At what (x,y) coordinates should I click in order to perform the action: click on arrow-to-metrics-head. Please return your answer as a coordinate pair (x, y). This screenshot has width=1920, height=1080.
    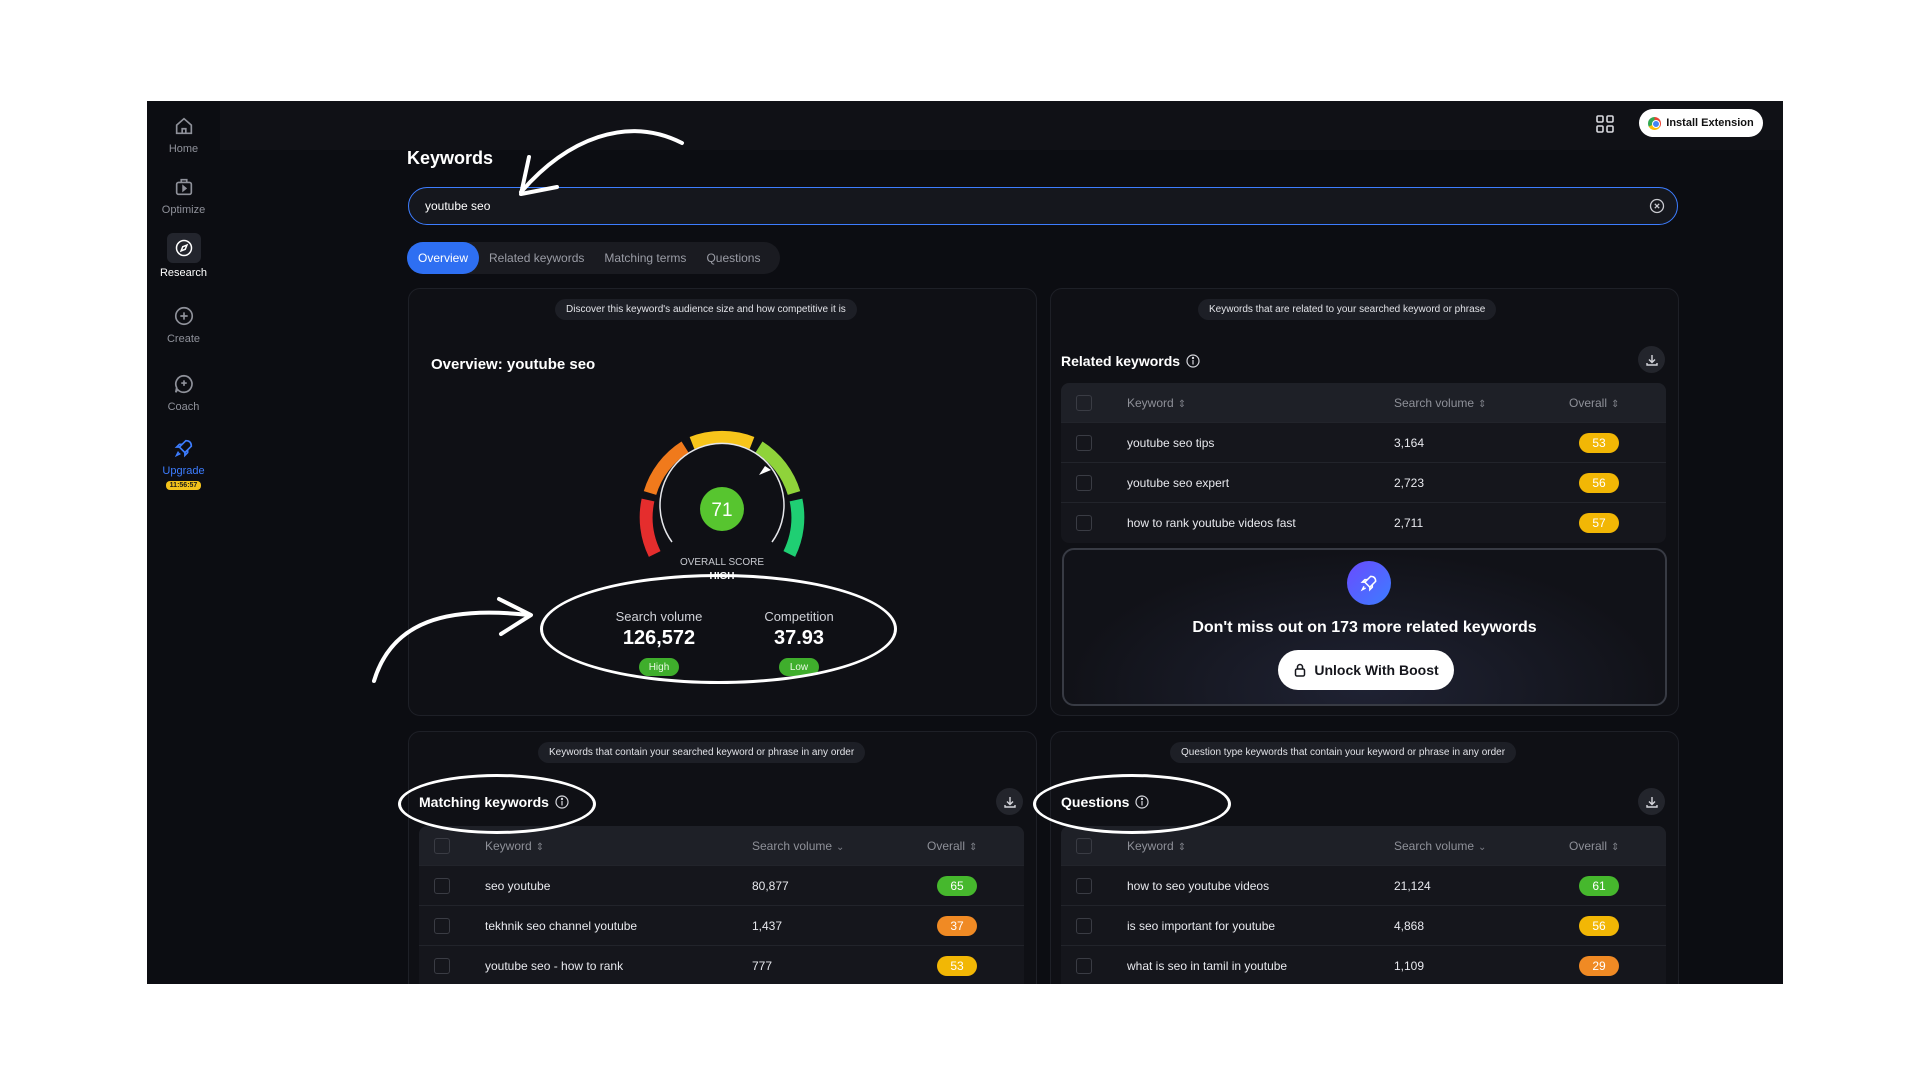
    Looking at the image, I should click on (515, 616).